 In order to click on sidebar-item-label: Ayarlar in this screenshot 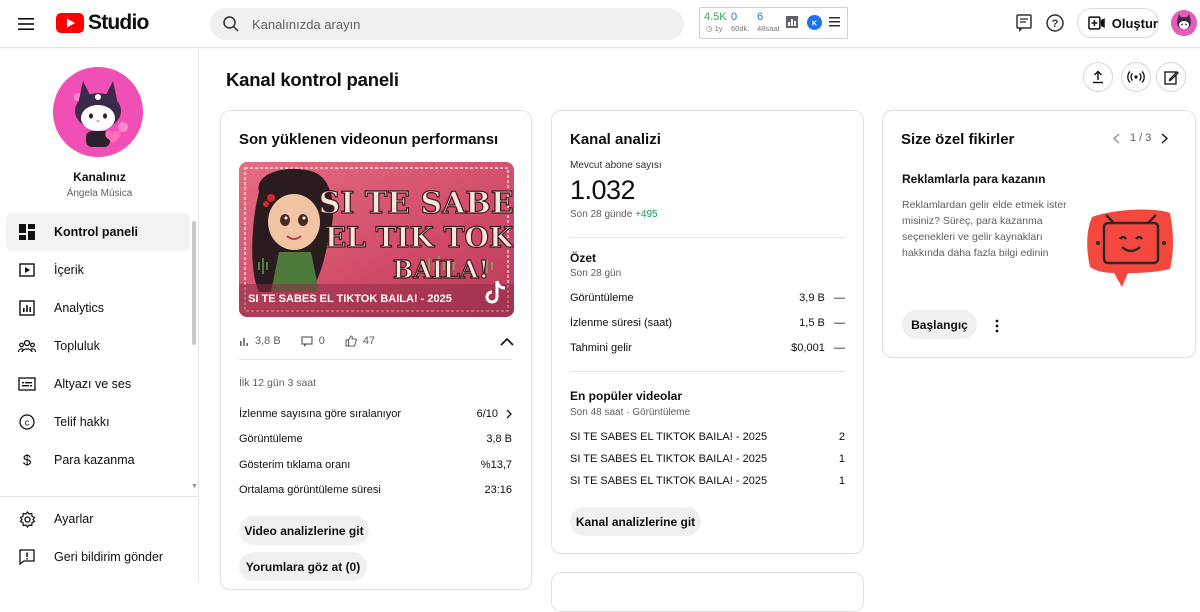, I will do `click(74, 519)`.